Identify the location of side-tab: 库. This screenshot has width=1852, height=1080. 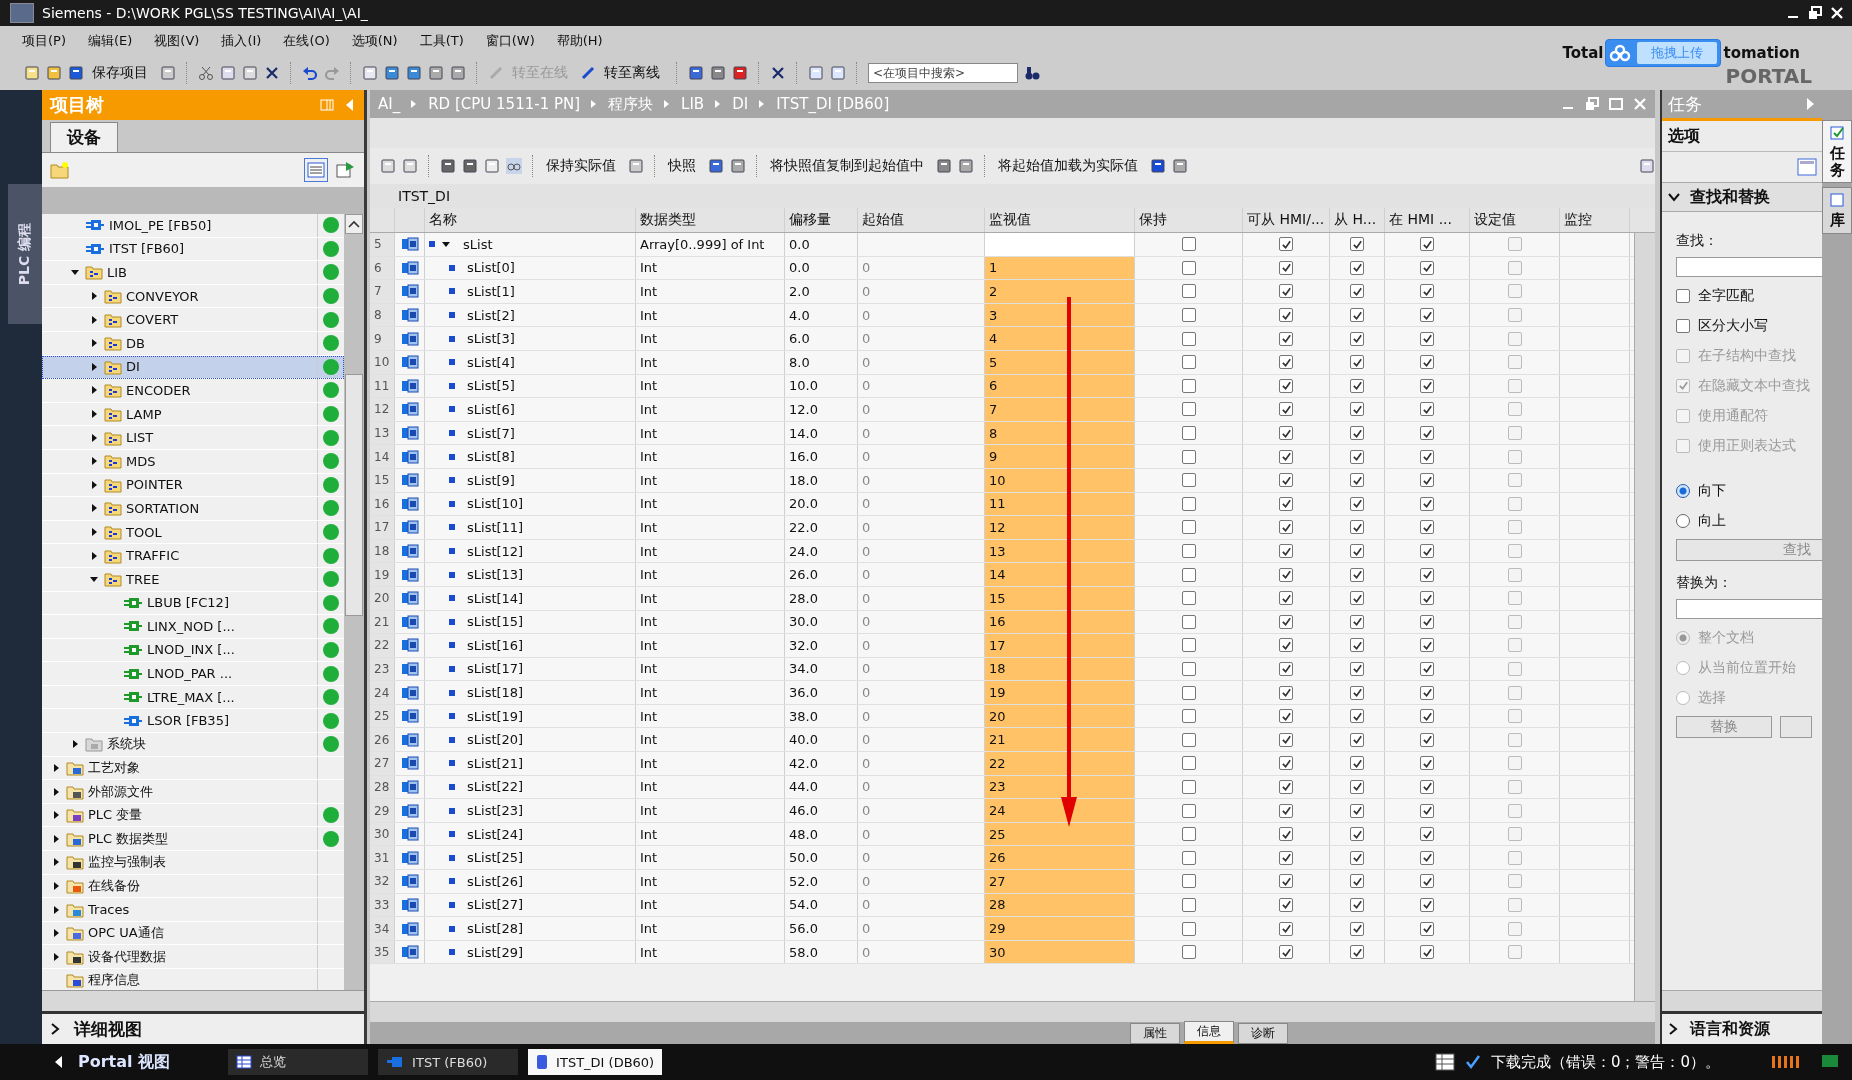
(1837, 210).